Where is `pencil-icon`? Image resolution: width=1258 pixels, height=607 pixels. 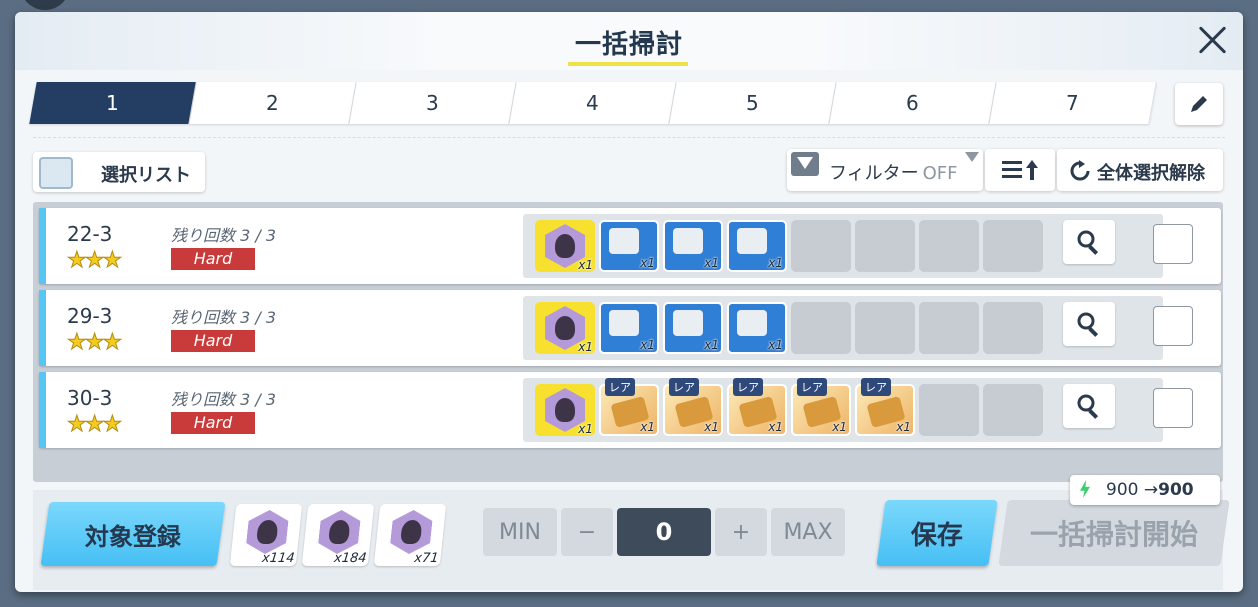
pencil-icon is located at coordinates (1199, 104).